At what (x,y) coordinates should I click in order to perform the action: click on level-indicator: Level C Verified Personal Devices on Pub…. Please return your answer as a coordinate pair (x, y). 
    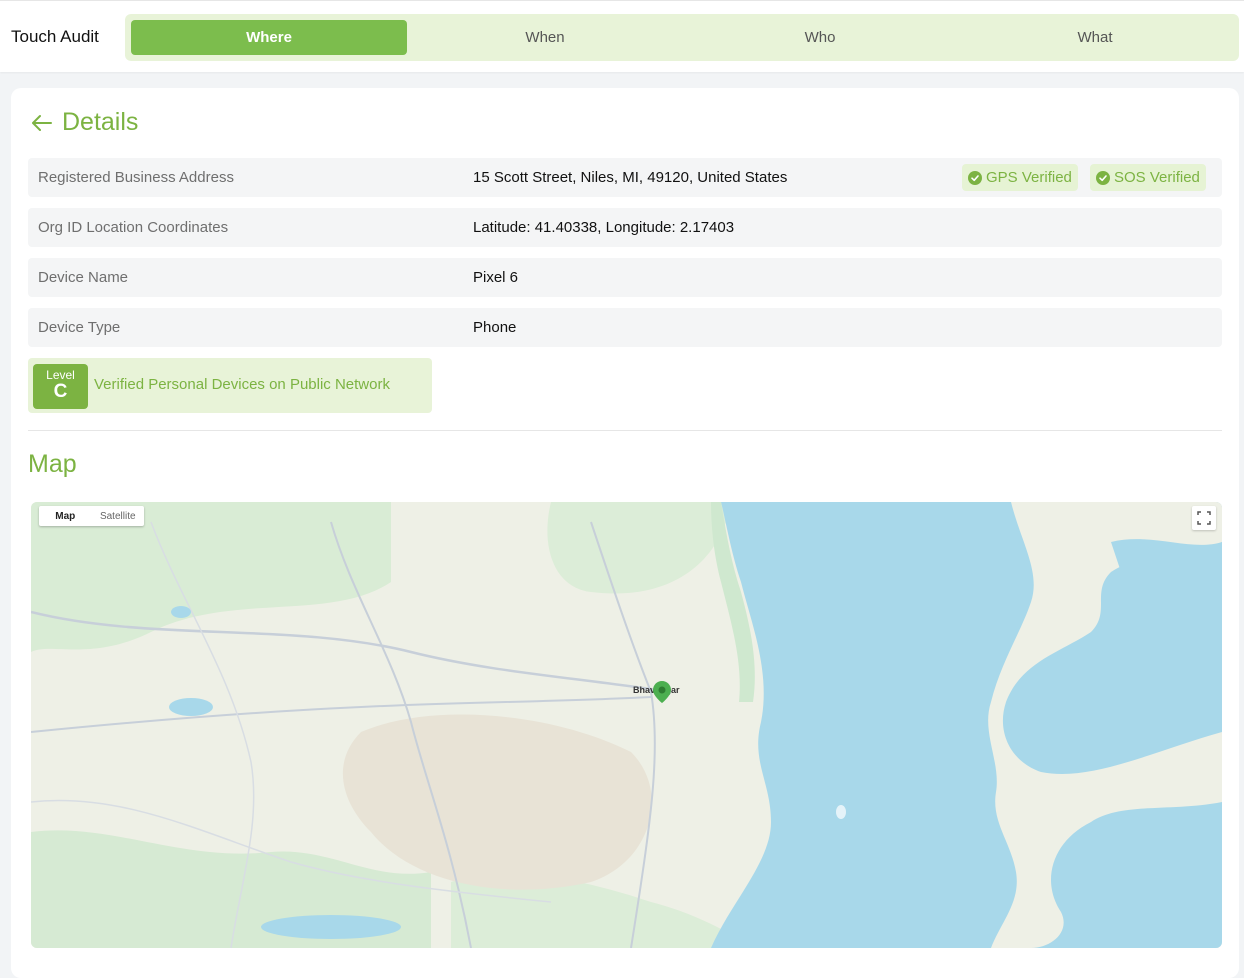
    Looking at the image, I should click on (230, 385).